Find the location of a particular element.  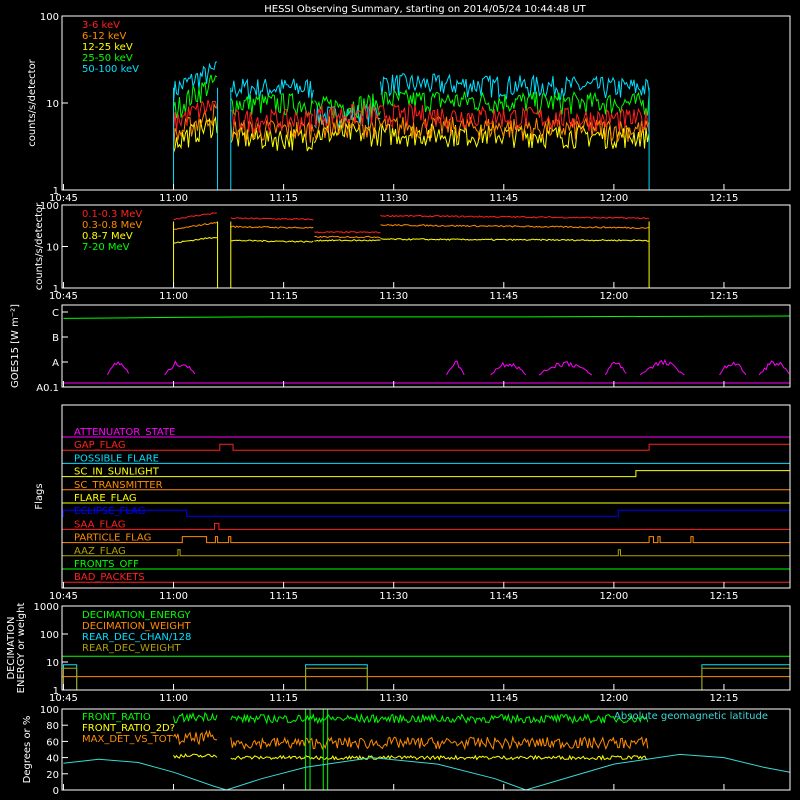

legend-decimation: REAR_DEC_WEIGHT is located at coordinates (131, 648).